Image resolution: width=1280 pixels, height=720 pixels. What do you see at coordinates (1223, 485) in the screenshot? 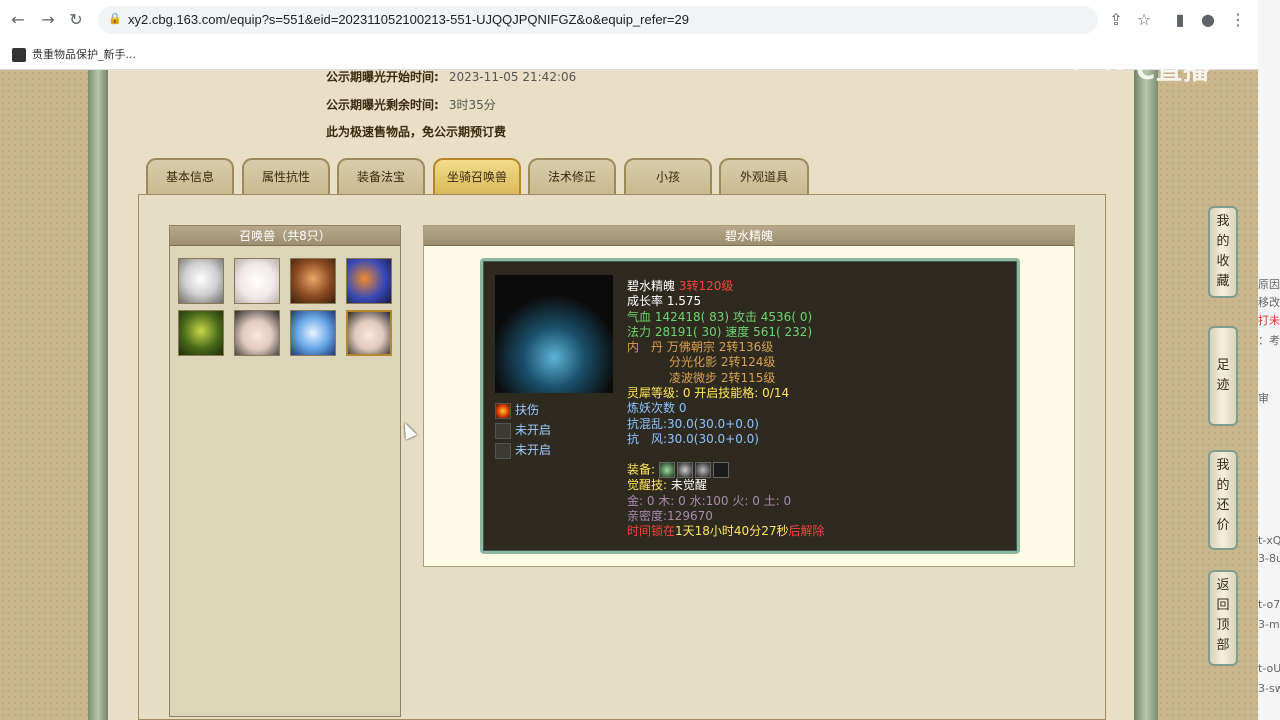
I see `btn-char: 的` at bounding box center [1223, 485].